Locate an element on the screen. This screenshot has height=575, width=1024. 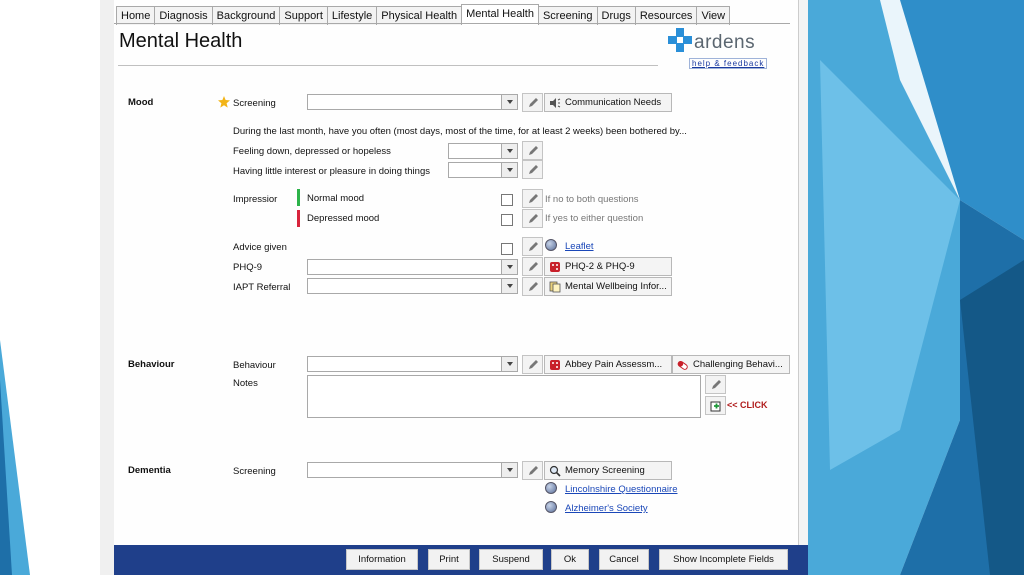
section-behaviour: Behaviour is located at coordinates (151, 364).